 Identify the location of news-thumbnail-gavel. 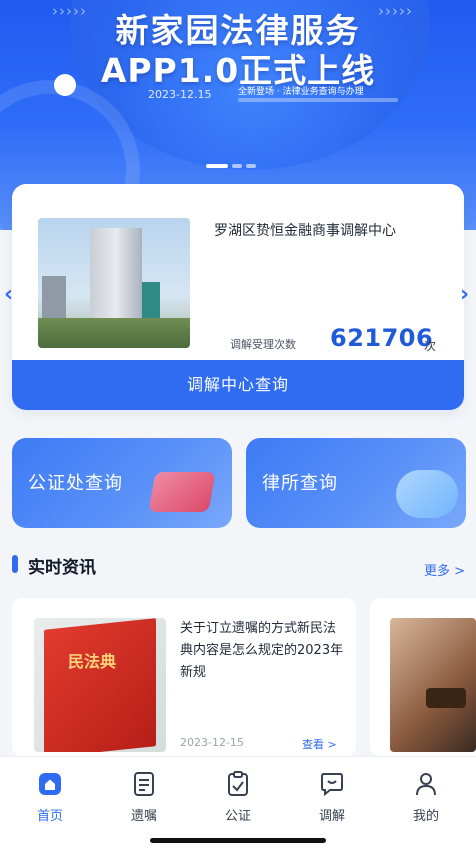
(433, 685).